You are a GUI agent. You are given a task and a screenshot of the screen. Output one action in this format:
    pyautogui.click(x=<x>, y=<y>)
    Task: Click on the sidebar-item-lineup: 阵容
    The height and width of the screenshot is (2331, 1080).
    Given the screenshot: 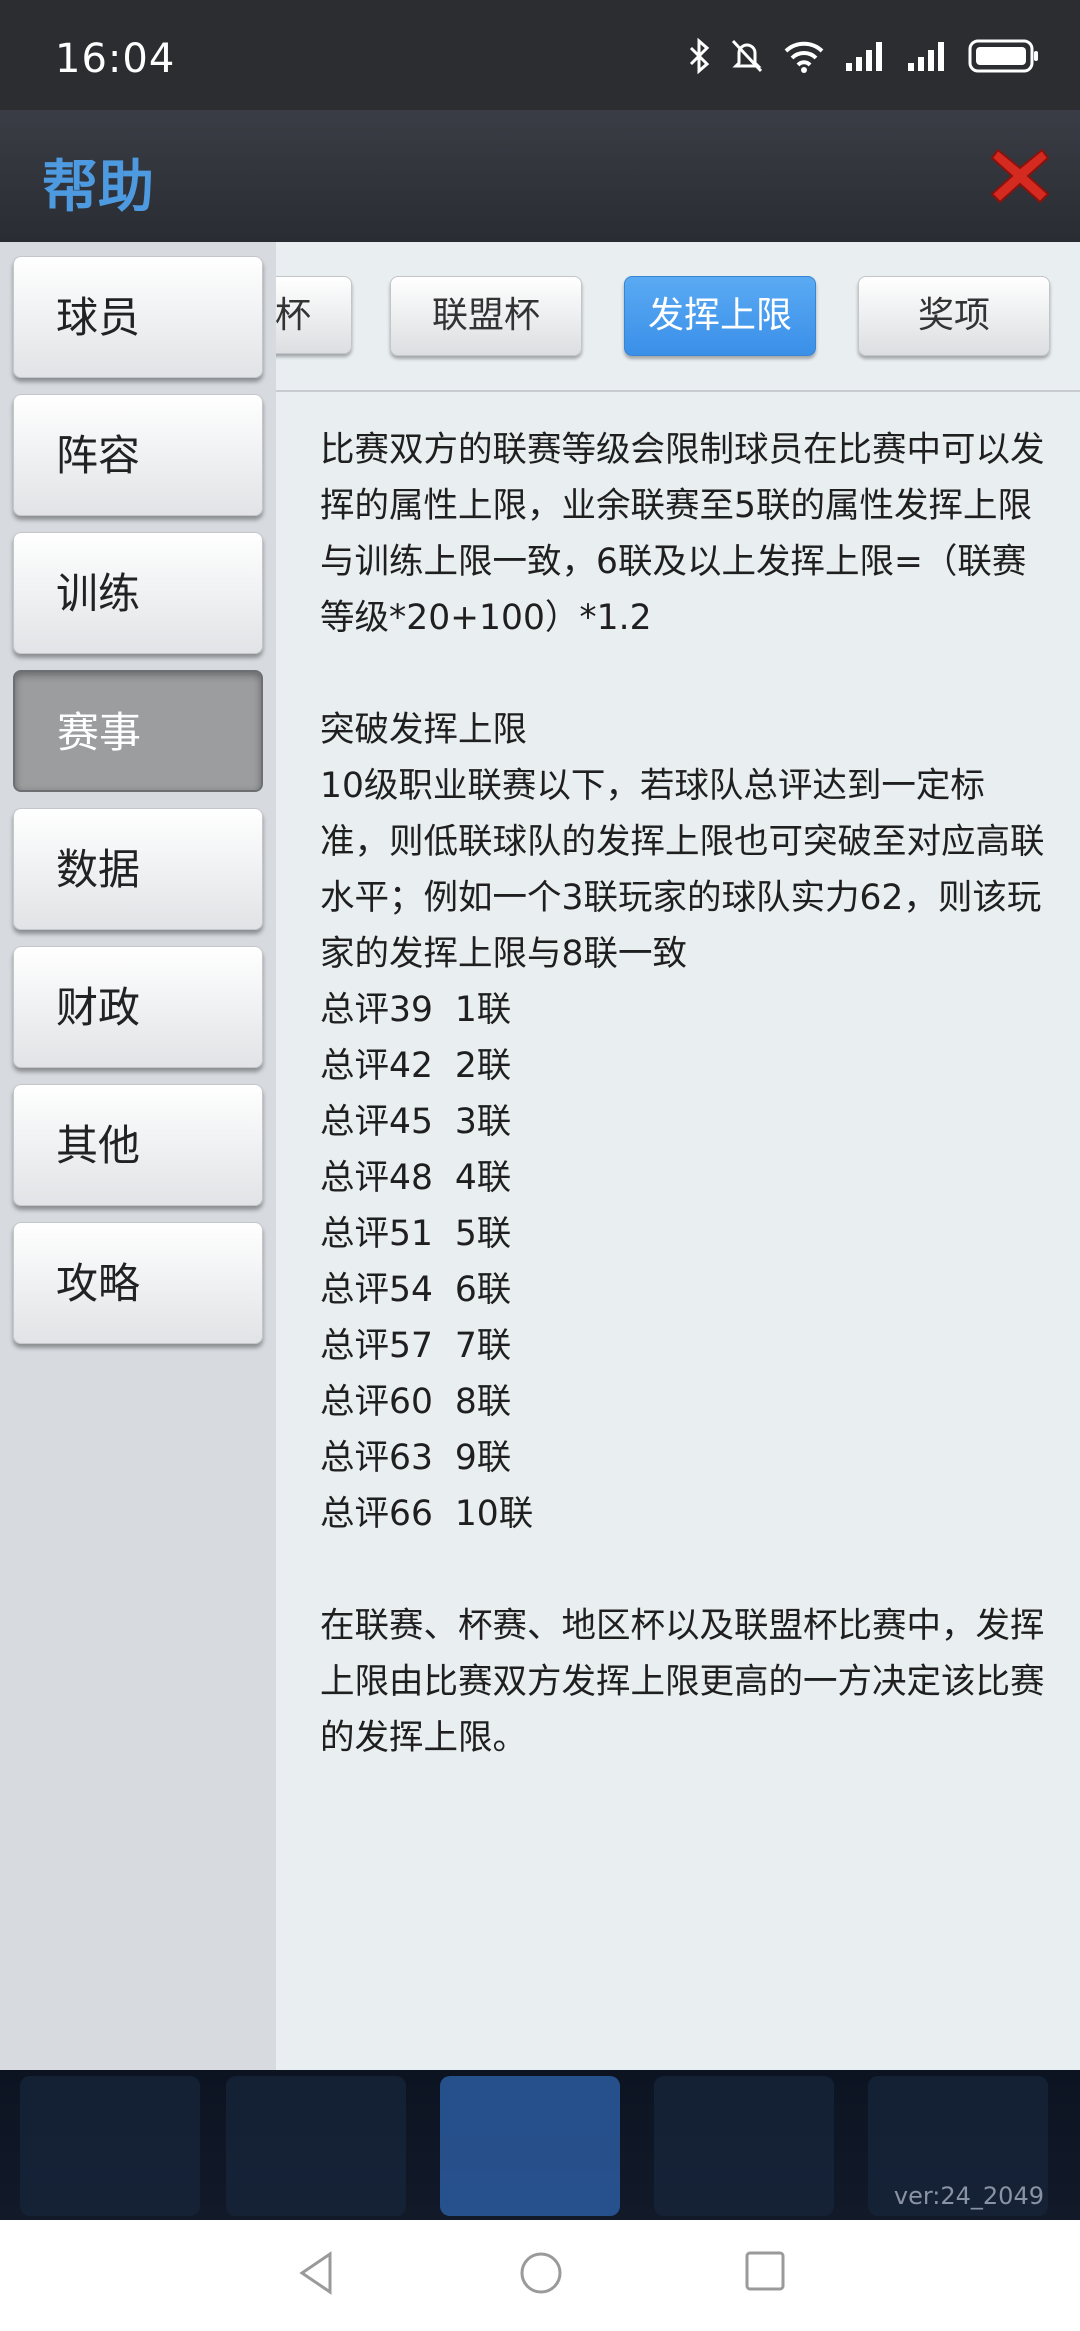 What is the action you would take?
    pyautogui.click(x=138, y=455)
    